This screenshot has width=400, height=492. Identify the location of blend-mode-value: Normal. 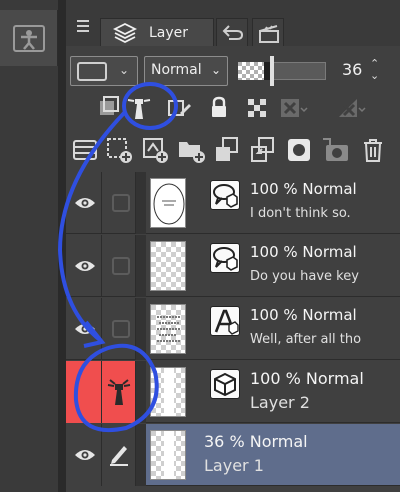
(176, 70).